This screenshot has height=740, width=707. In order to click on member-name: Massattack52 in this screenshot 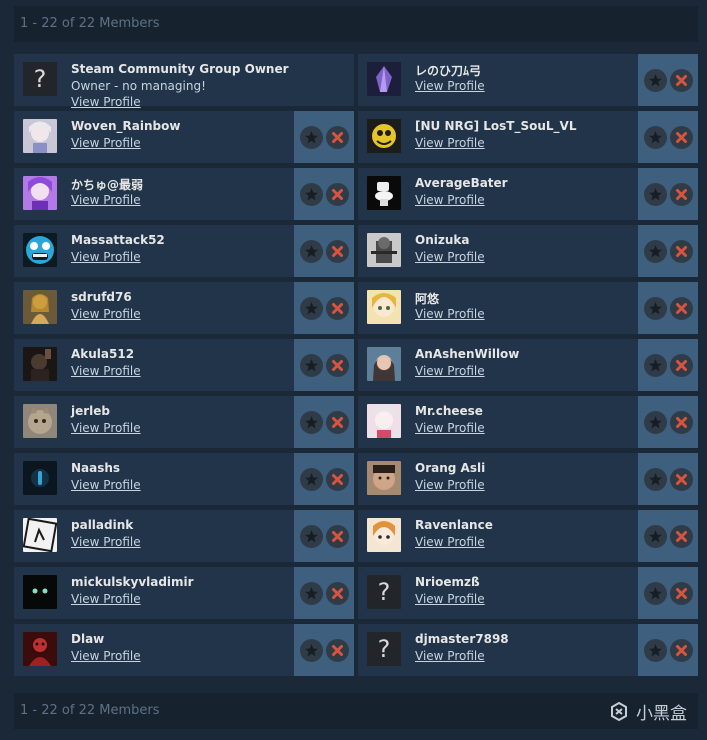, I will do `click(118, 240)`.